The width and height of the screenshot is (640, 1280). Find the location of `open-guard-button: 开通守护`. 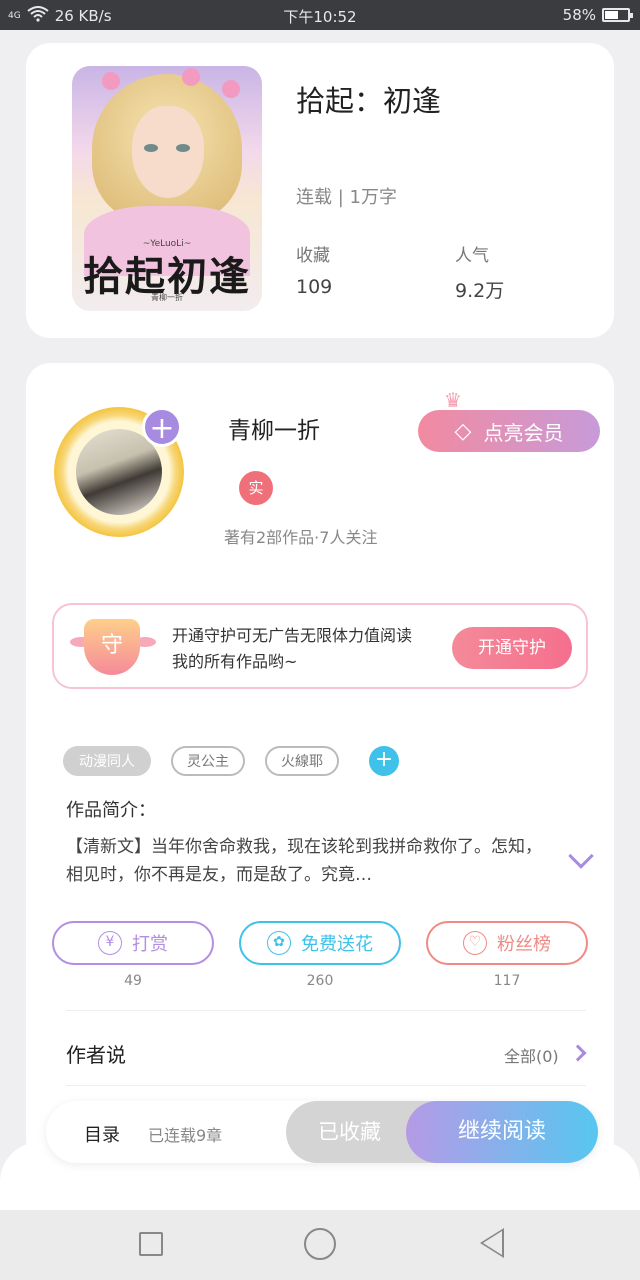

open-guard-button: 开通守护 is located at coordinates (512, 648).